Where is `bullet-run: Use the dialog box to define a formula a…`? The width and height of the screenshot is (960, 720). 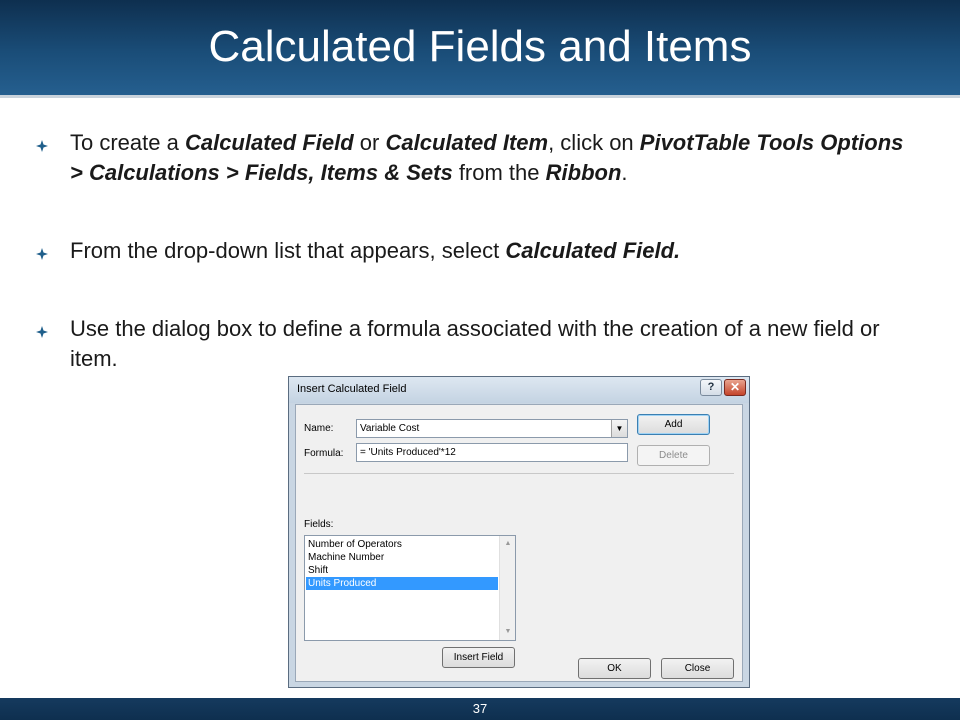 bullet-run: Use the dialog box to define a formula a… is located at coordinates (475, 343).